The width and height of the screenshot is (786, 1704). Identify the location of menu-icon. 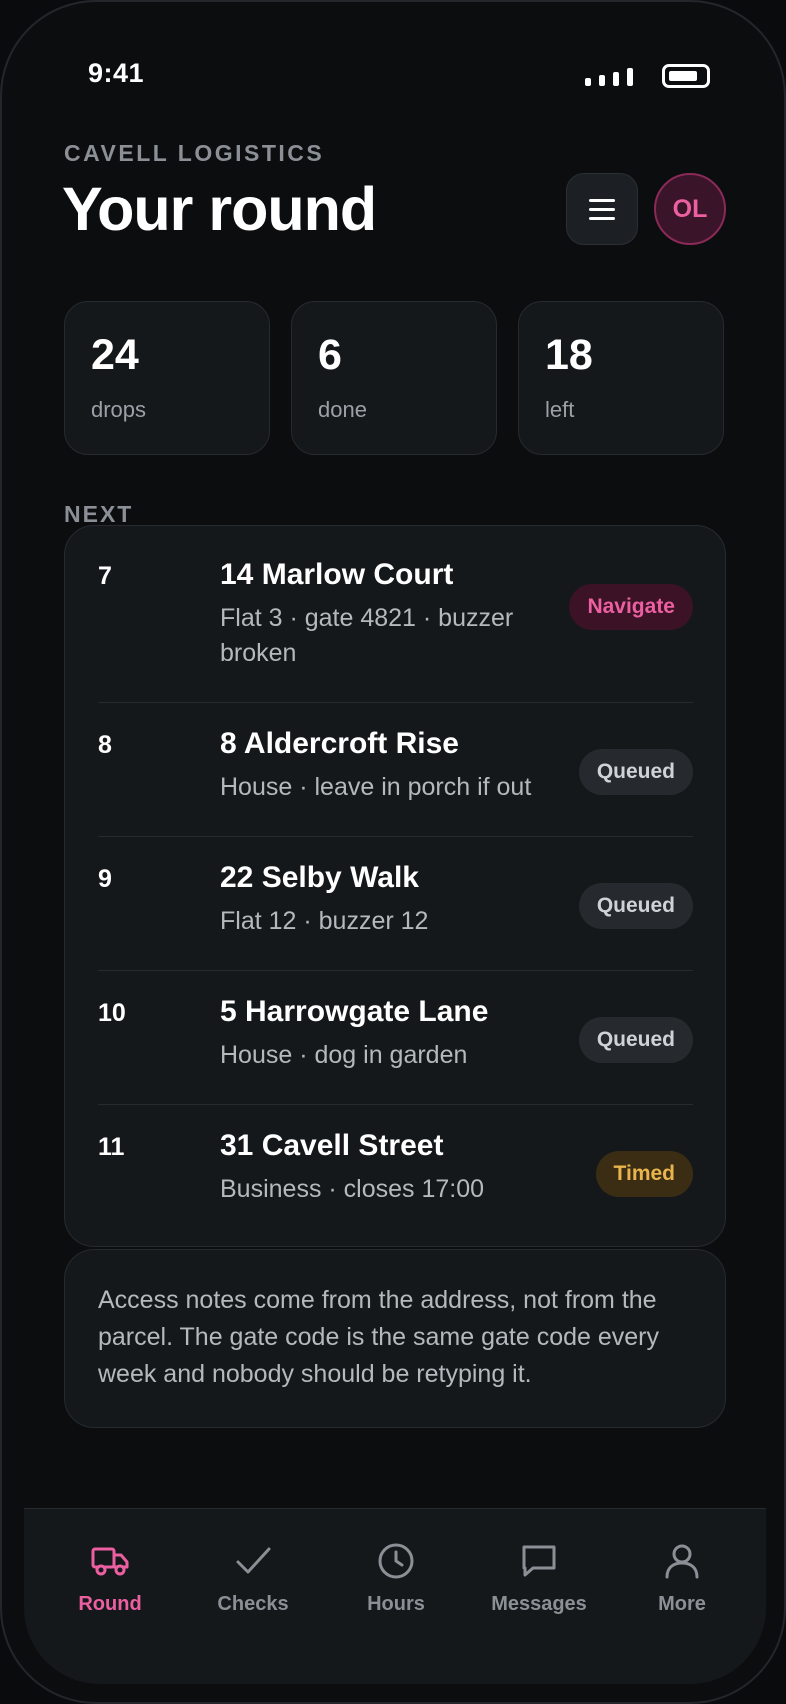
(602, 200).